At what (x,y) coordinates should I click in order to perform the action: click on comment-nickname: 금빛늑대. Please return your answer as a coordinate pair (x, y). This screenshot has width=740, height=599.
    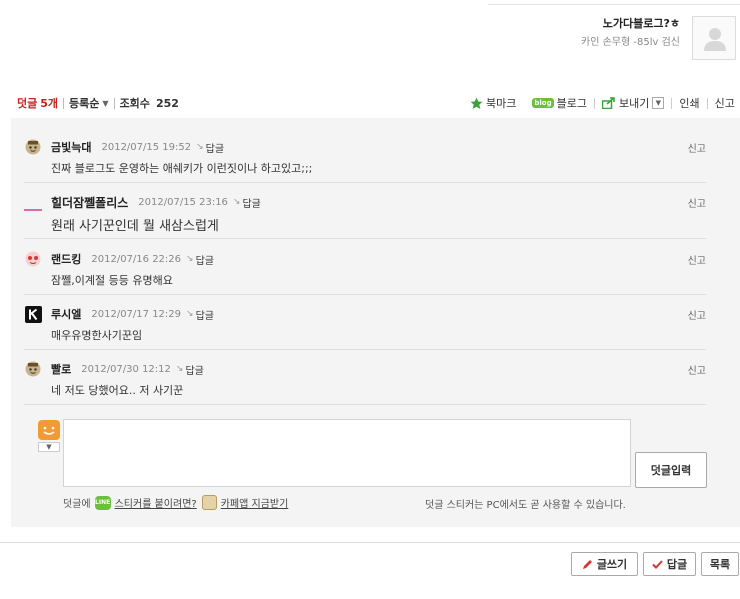
    Looking at the image, I should click on (71, 147).